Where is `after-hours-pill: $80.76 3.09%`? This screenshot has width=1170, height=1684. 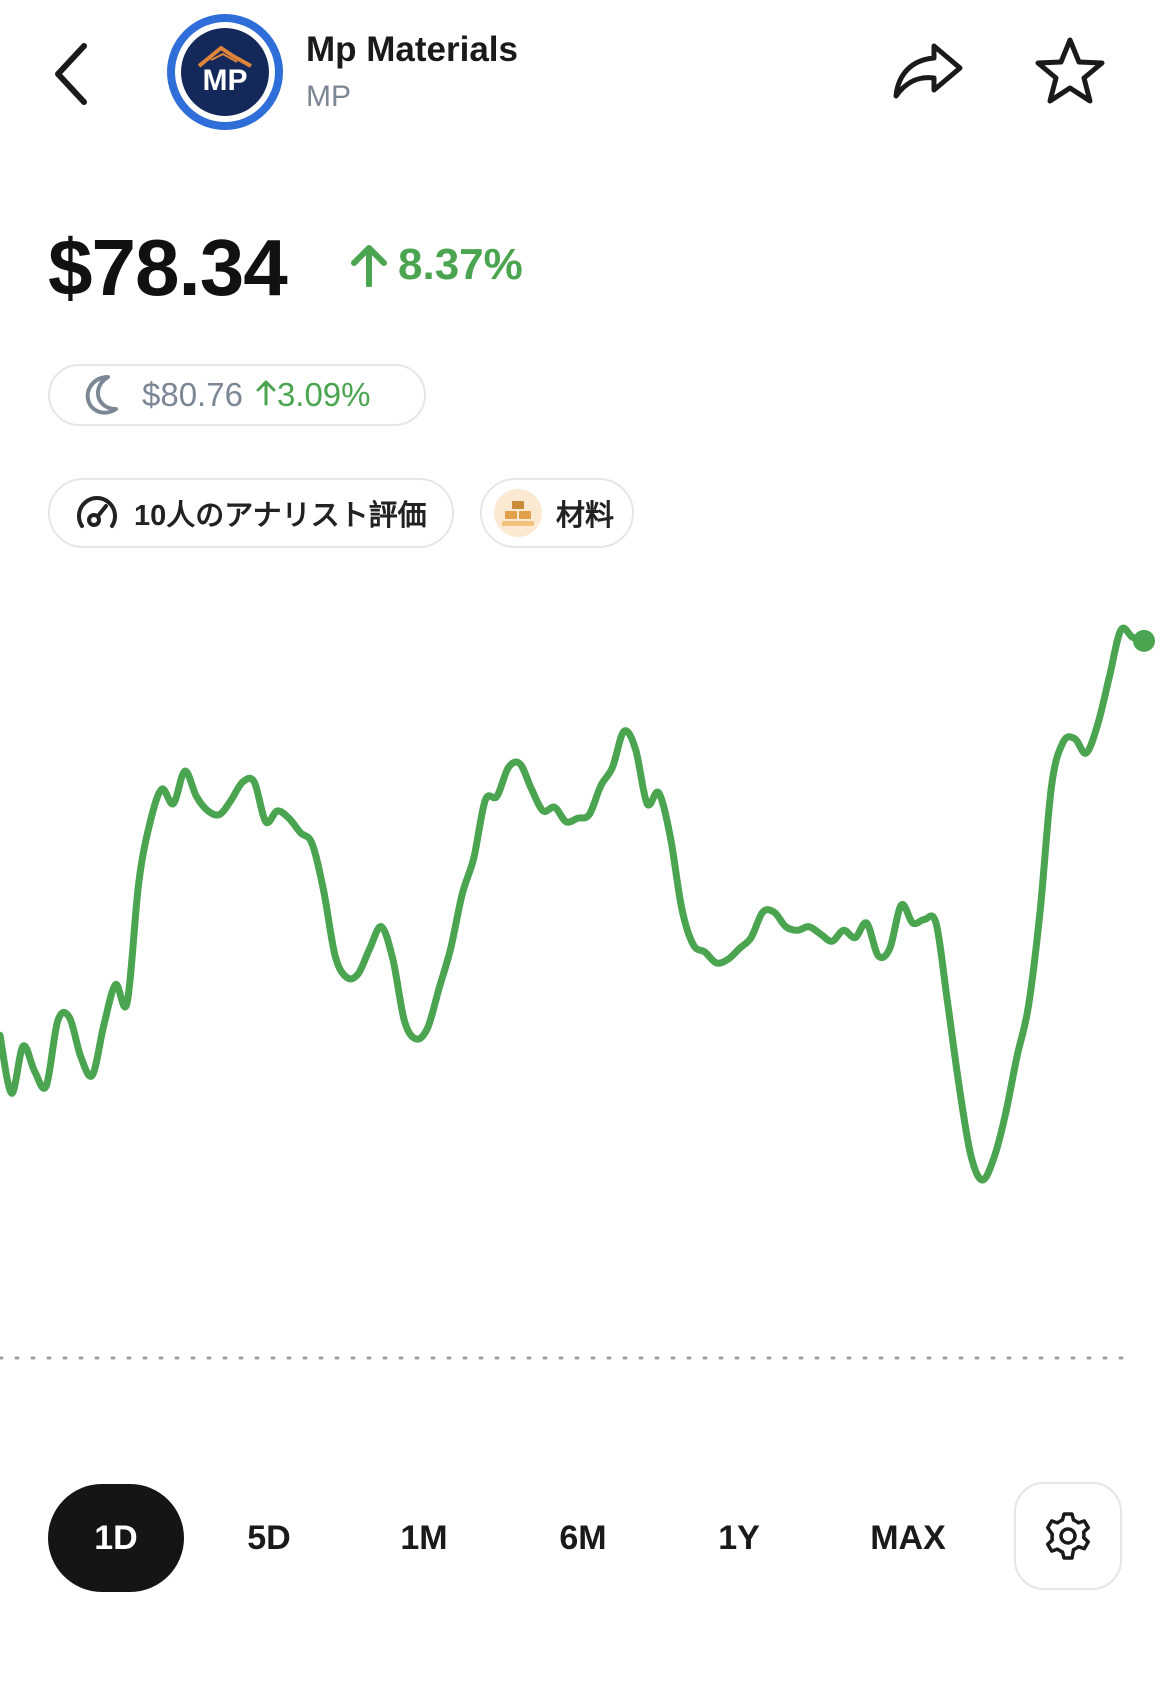
after-hours-pill: $80.76 3.09% is located at coordinates (237, 395).